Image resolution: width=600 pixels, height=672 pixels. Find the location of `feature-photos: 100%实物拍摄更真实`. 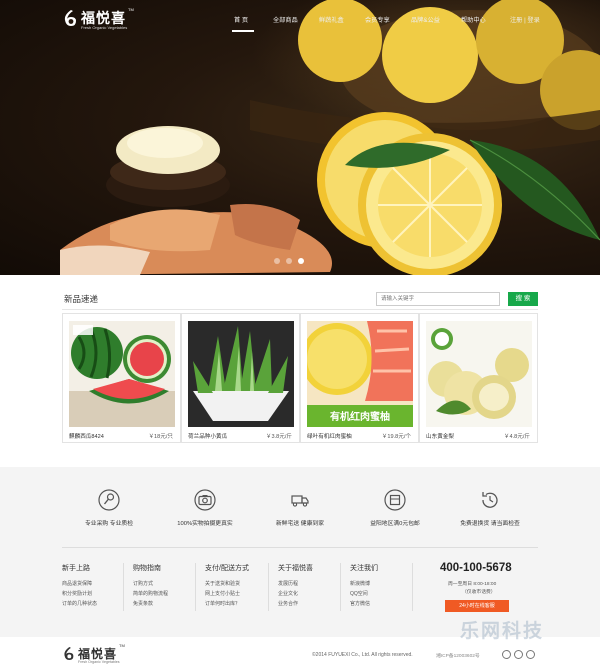

feature-photos: 100%实物拍摄更真实 is located at coordinates (205, 514).